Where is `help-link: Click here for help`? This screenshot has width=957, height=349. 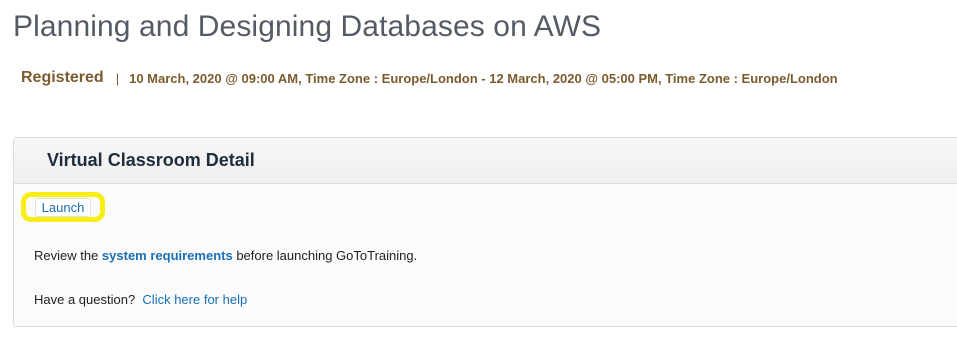
help-link: Click here for help is located at coordinates (194, 299).